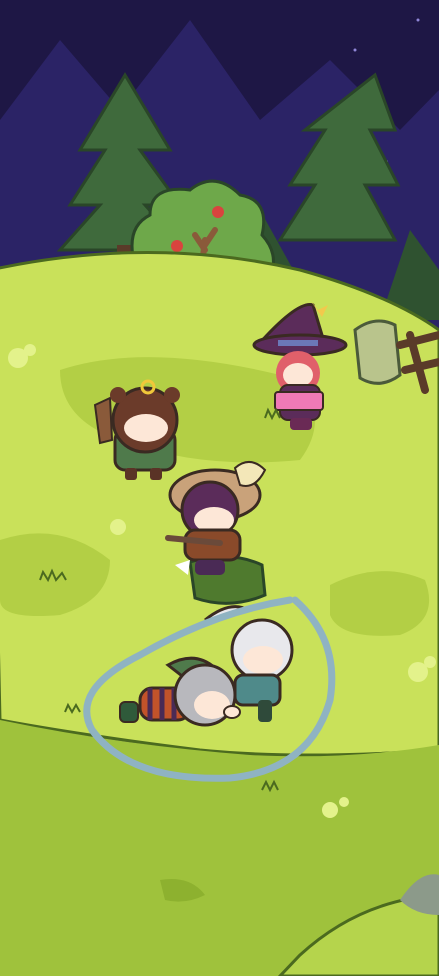  What do you see at coordinates (380, 603) in the screenshot?
I see `hill-patch` at bounding box center [380, 603].